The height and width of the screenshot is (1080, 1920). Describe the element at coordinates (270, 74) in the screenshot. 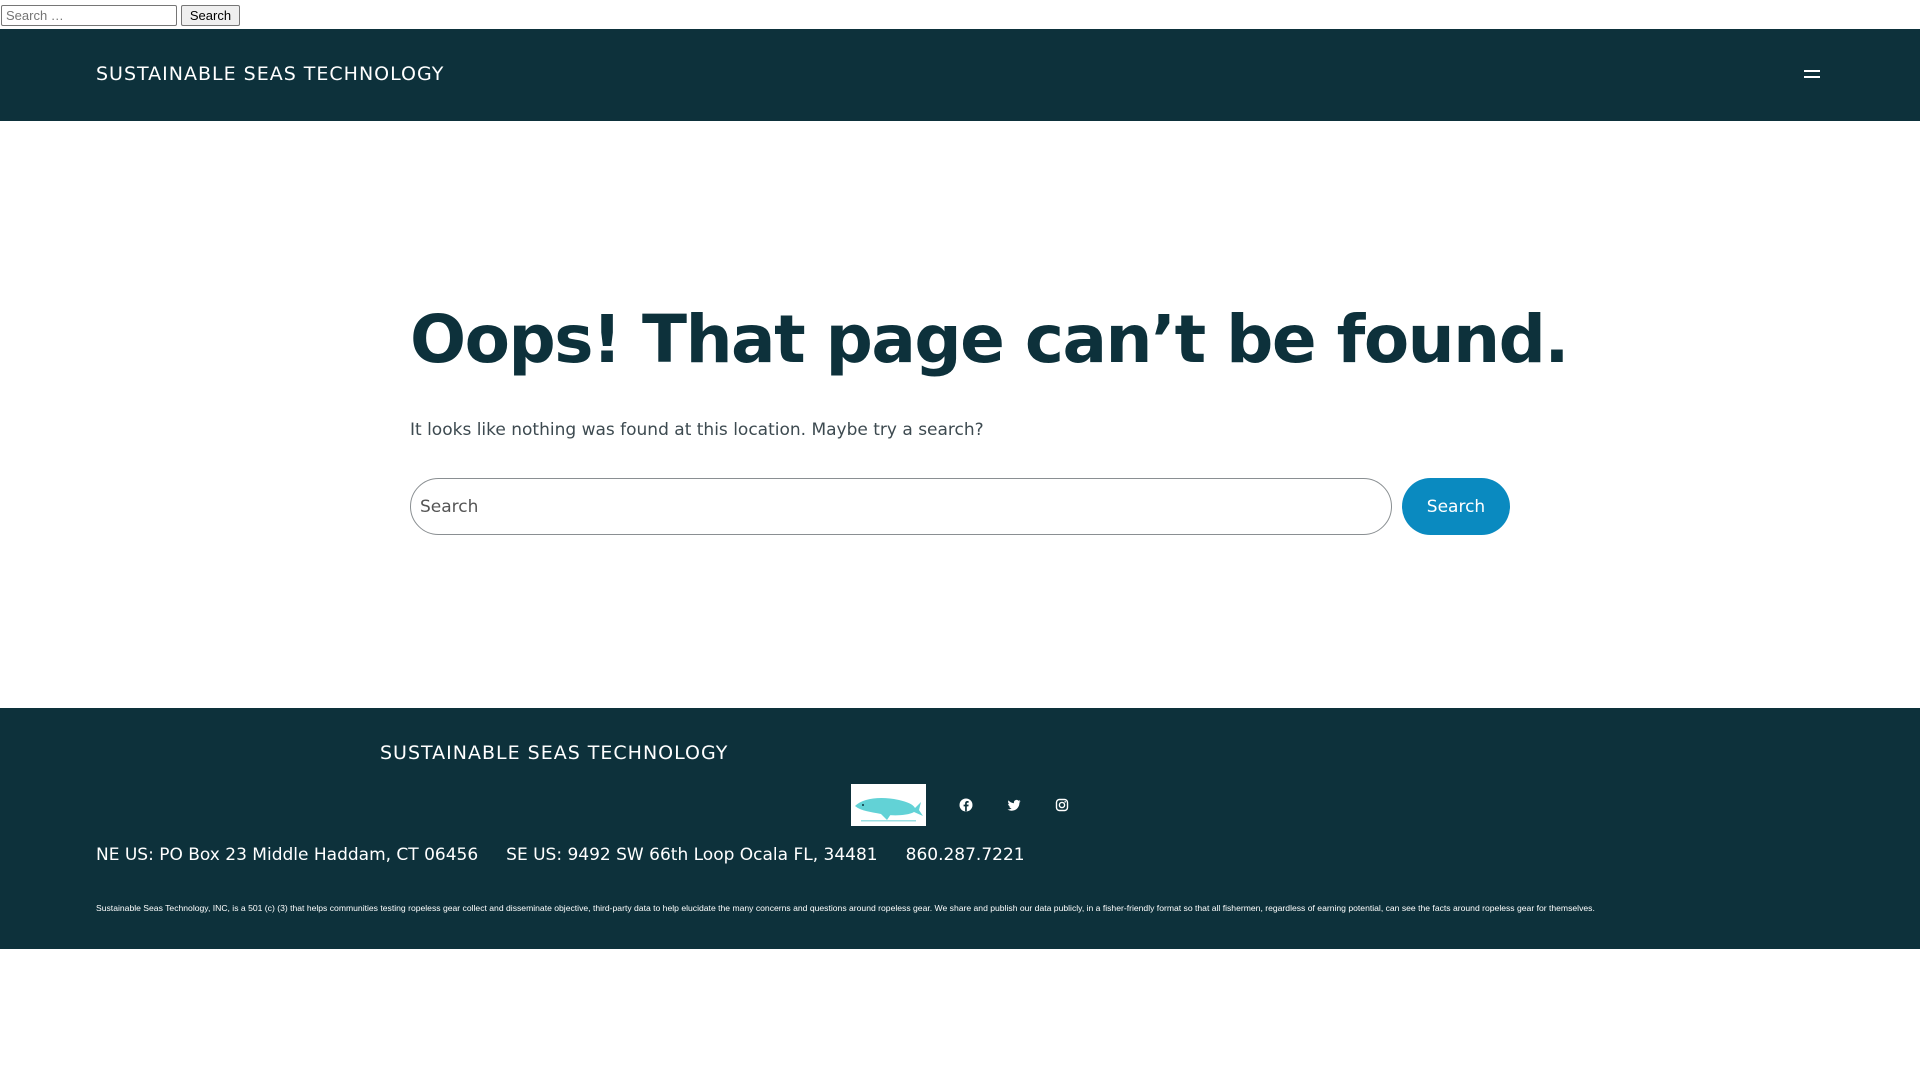

I see `site-title-link: SUSTAINABLE SEAS TECHNOLOGY` at that location.